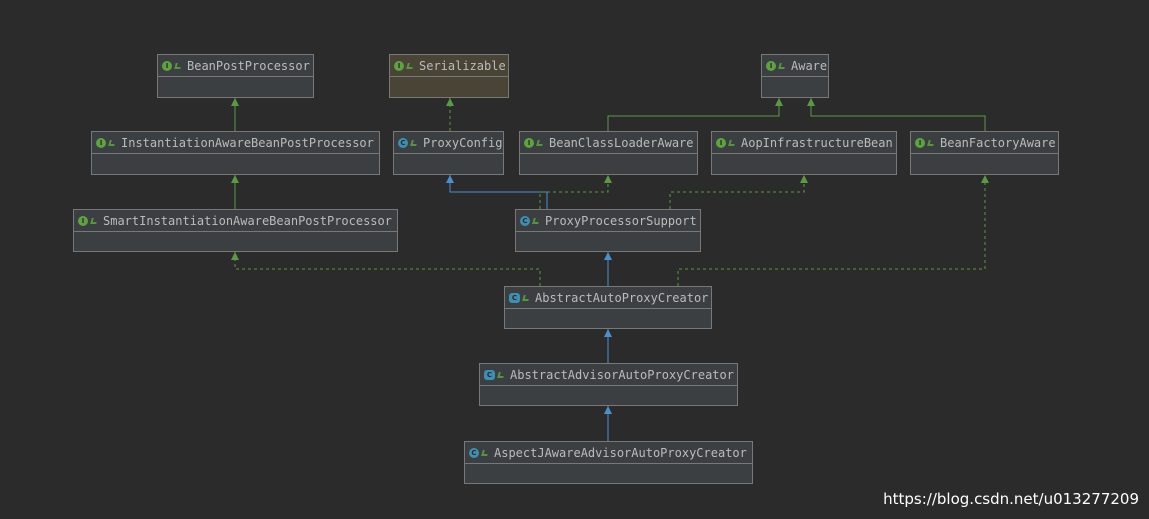  Describe the element at coordinates (247, 142) in the screenshot. I see `node-label: InstantiationAwareBeanPostProcessor` at that location.